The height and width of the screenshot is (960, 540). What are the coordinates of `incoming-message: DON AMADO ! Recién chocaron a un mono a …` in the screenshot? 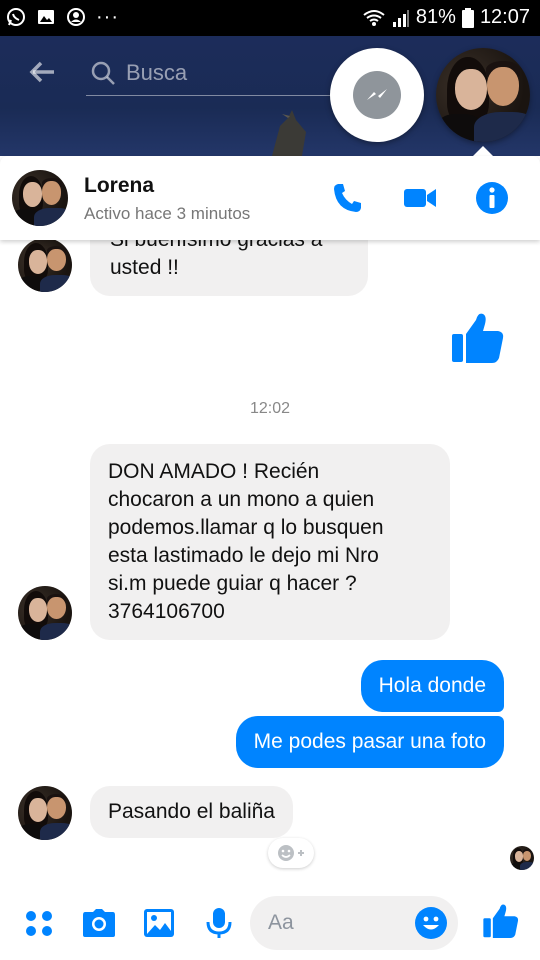 It's located at (270, 542).